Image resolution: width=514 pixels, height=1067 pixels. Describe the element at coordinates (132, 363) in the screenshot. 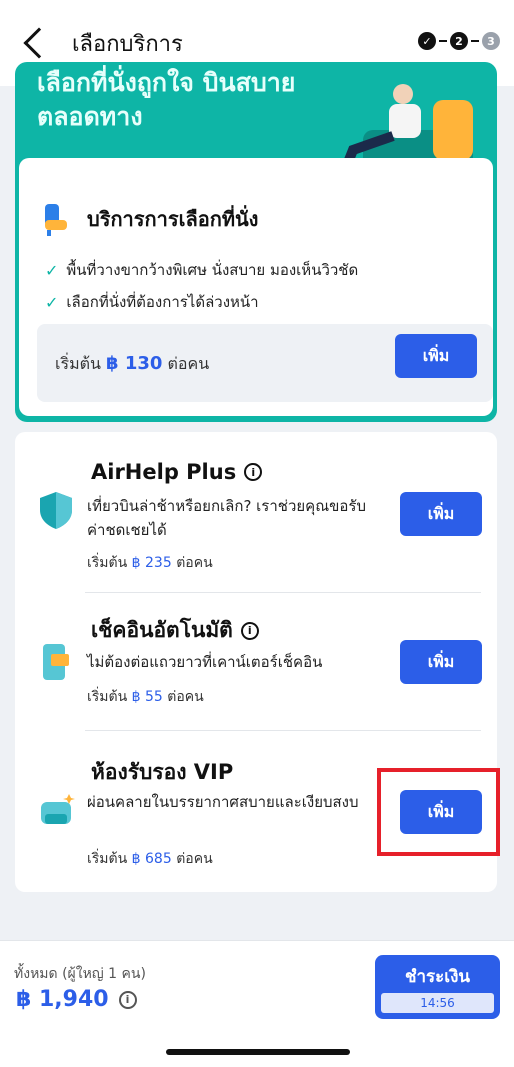

I see `seat-price: เริ่มต้น ฿ 130 ต่อคน` at that location.